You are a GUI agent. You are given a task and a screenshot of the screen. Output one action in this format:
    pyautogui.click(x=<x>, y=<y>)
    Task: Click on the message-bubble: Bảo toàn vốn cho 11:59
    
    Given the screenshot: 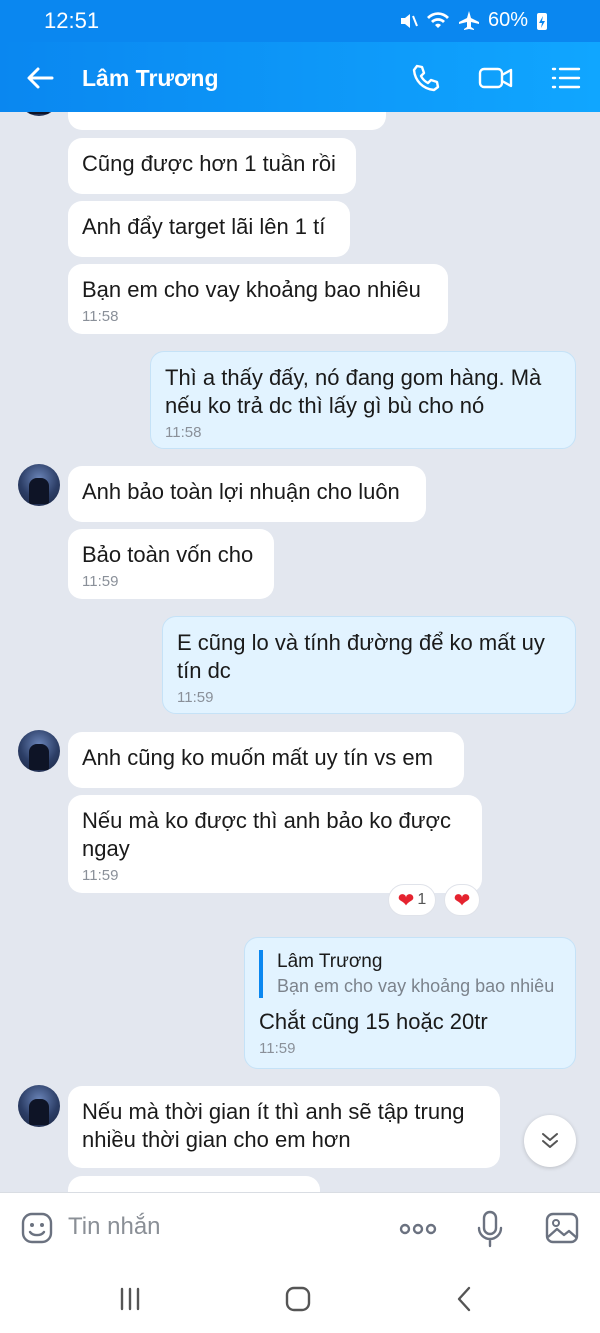 What is the action you would take?
    pyautogui.click(x=171, y=564)
    